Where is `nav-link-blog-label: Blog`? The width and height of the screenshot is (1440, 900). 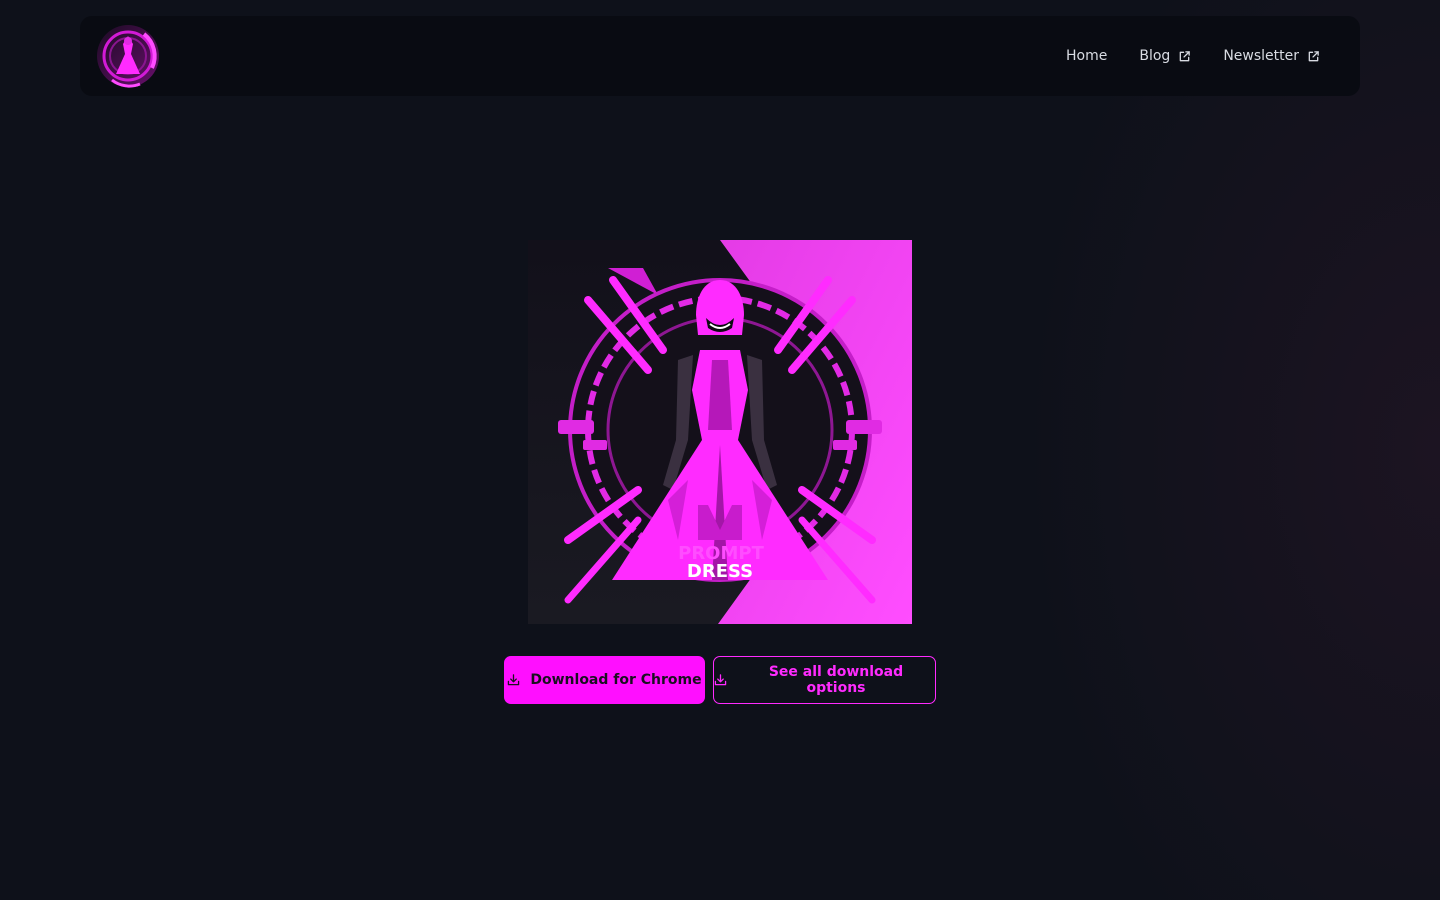
nav-link-blog-label: Blog is located at coordinates (1155, 56).